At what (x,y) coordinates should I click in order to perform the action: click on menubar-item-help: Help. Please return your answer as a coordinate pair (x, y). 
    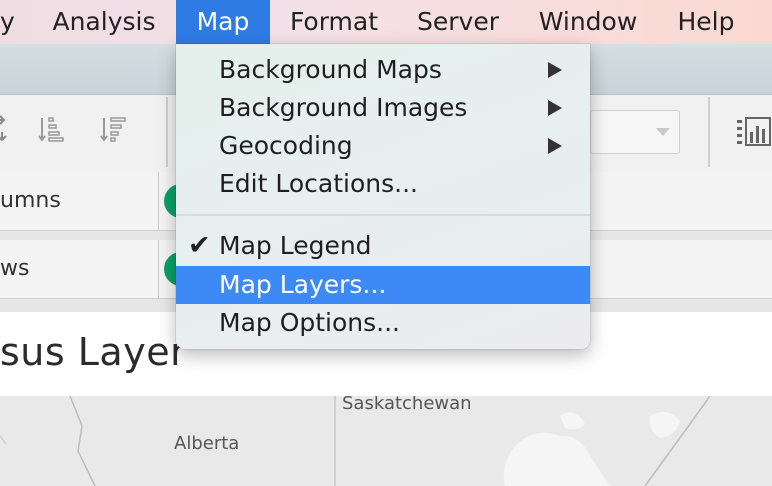
    Looking at the image, I should click on (706, 22).